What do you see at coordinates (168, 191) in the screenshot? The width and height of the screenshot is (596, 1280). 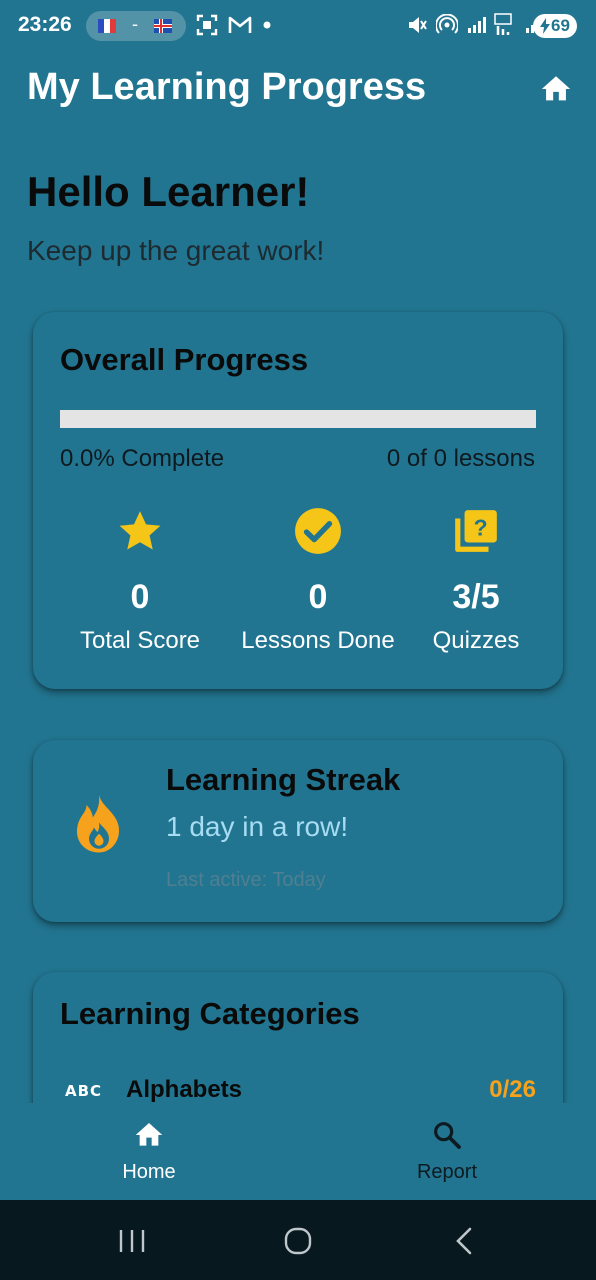 I see `greeting-title: Hello Learner!` at bounding box center [168, 191].